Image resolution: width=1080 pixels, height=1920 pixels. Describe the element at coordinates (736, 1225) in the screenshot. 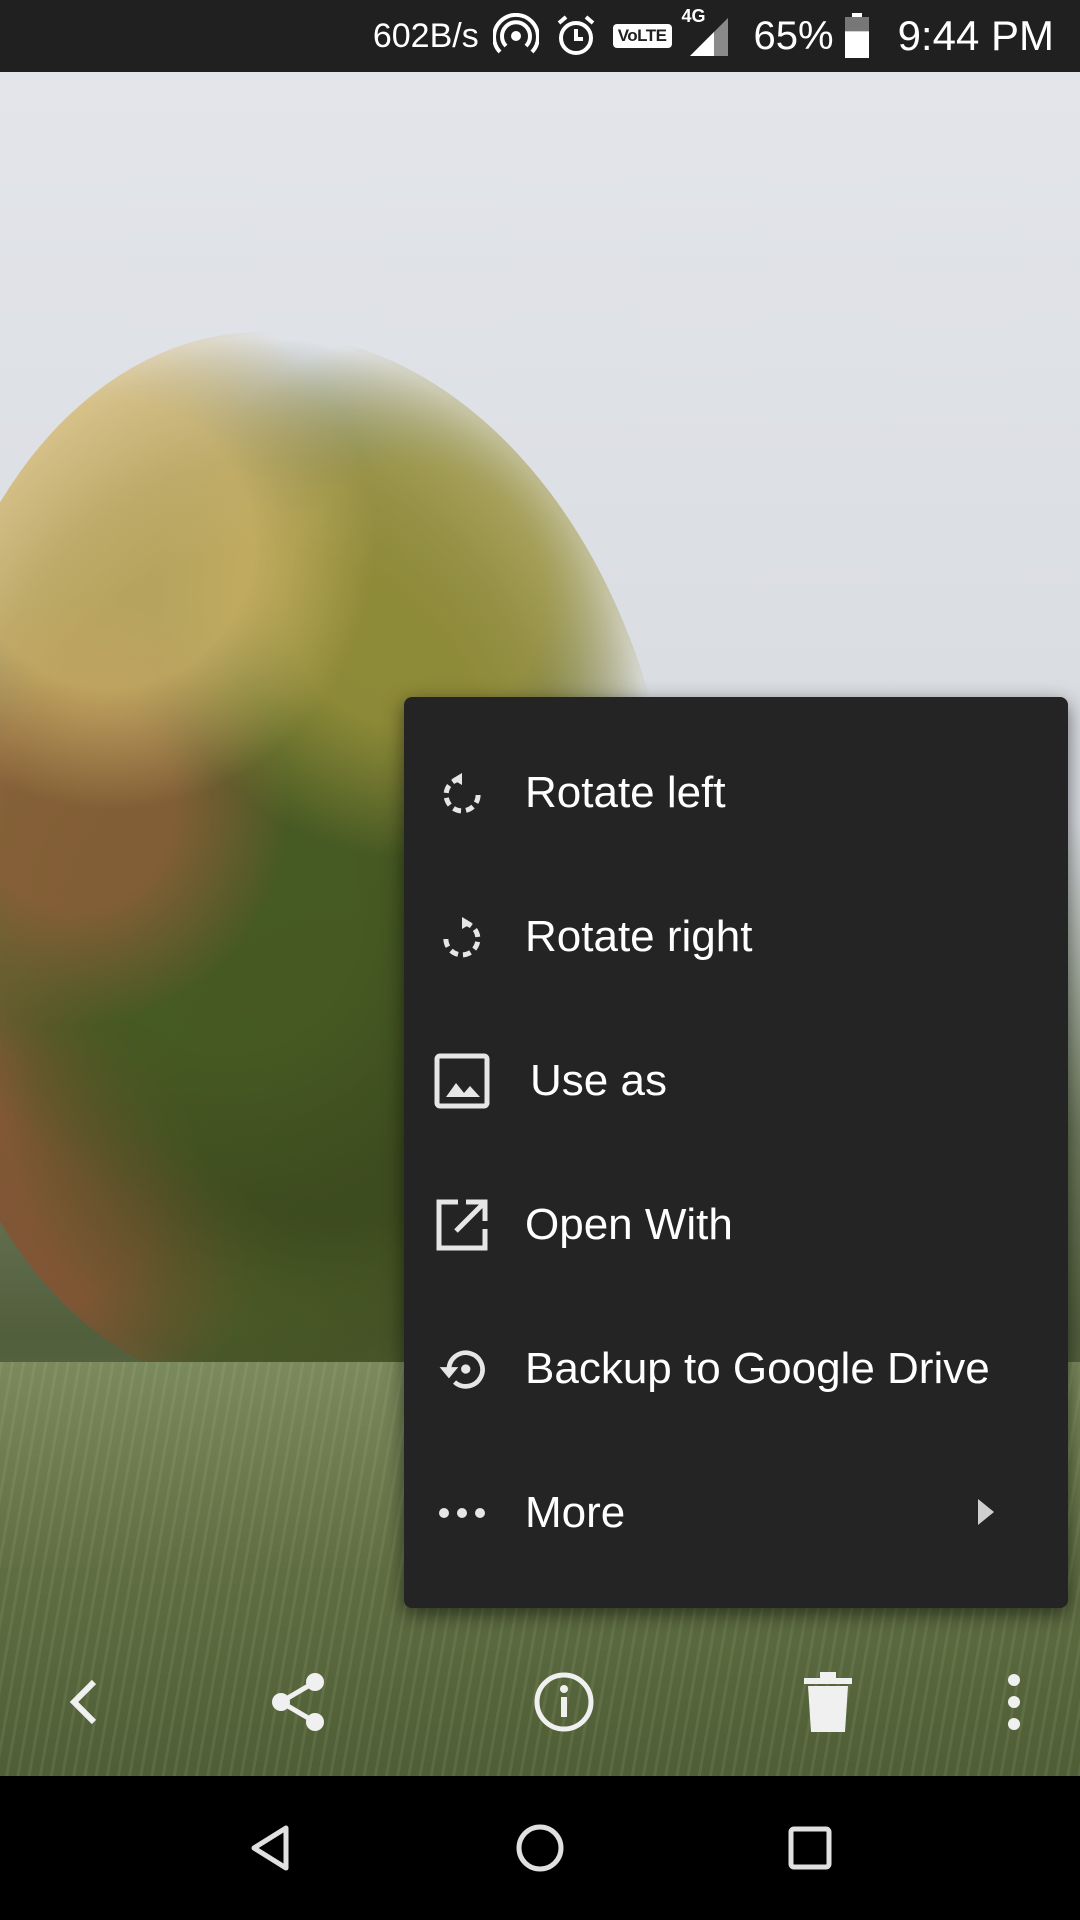

I see `menu-item-open-with: Open With` at that location.